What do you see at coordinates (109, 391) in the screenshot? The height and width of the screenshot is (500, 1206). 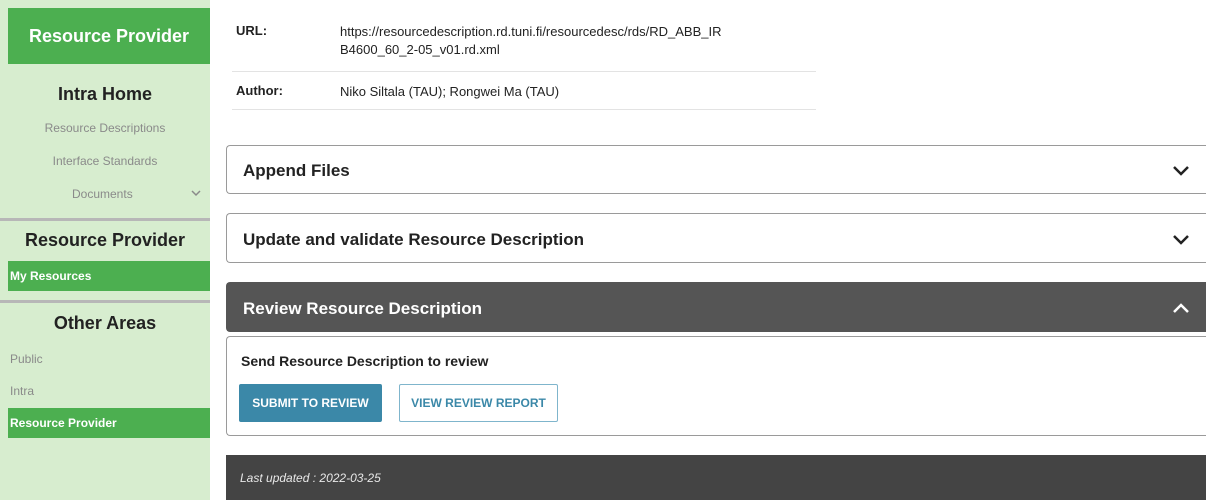 I see `sidebar-item-intra: Intra` at bounding box center [109, 391].